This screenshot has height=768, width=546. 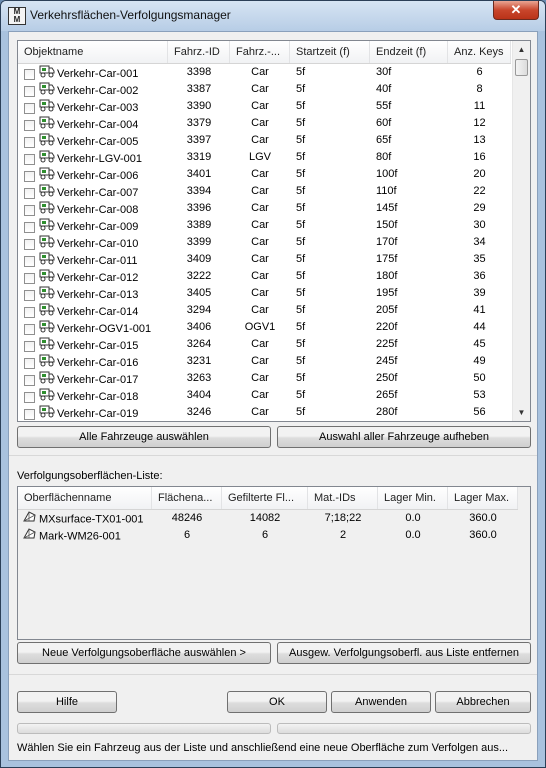 I want to click on vehicle-end-cell: 175f, so click(x=387, y=259).